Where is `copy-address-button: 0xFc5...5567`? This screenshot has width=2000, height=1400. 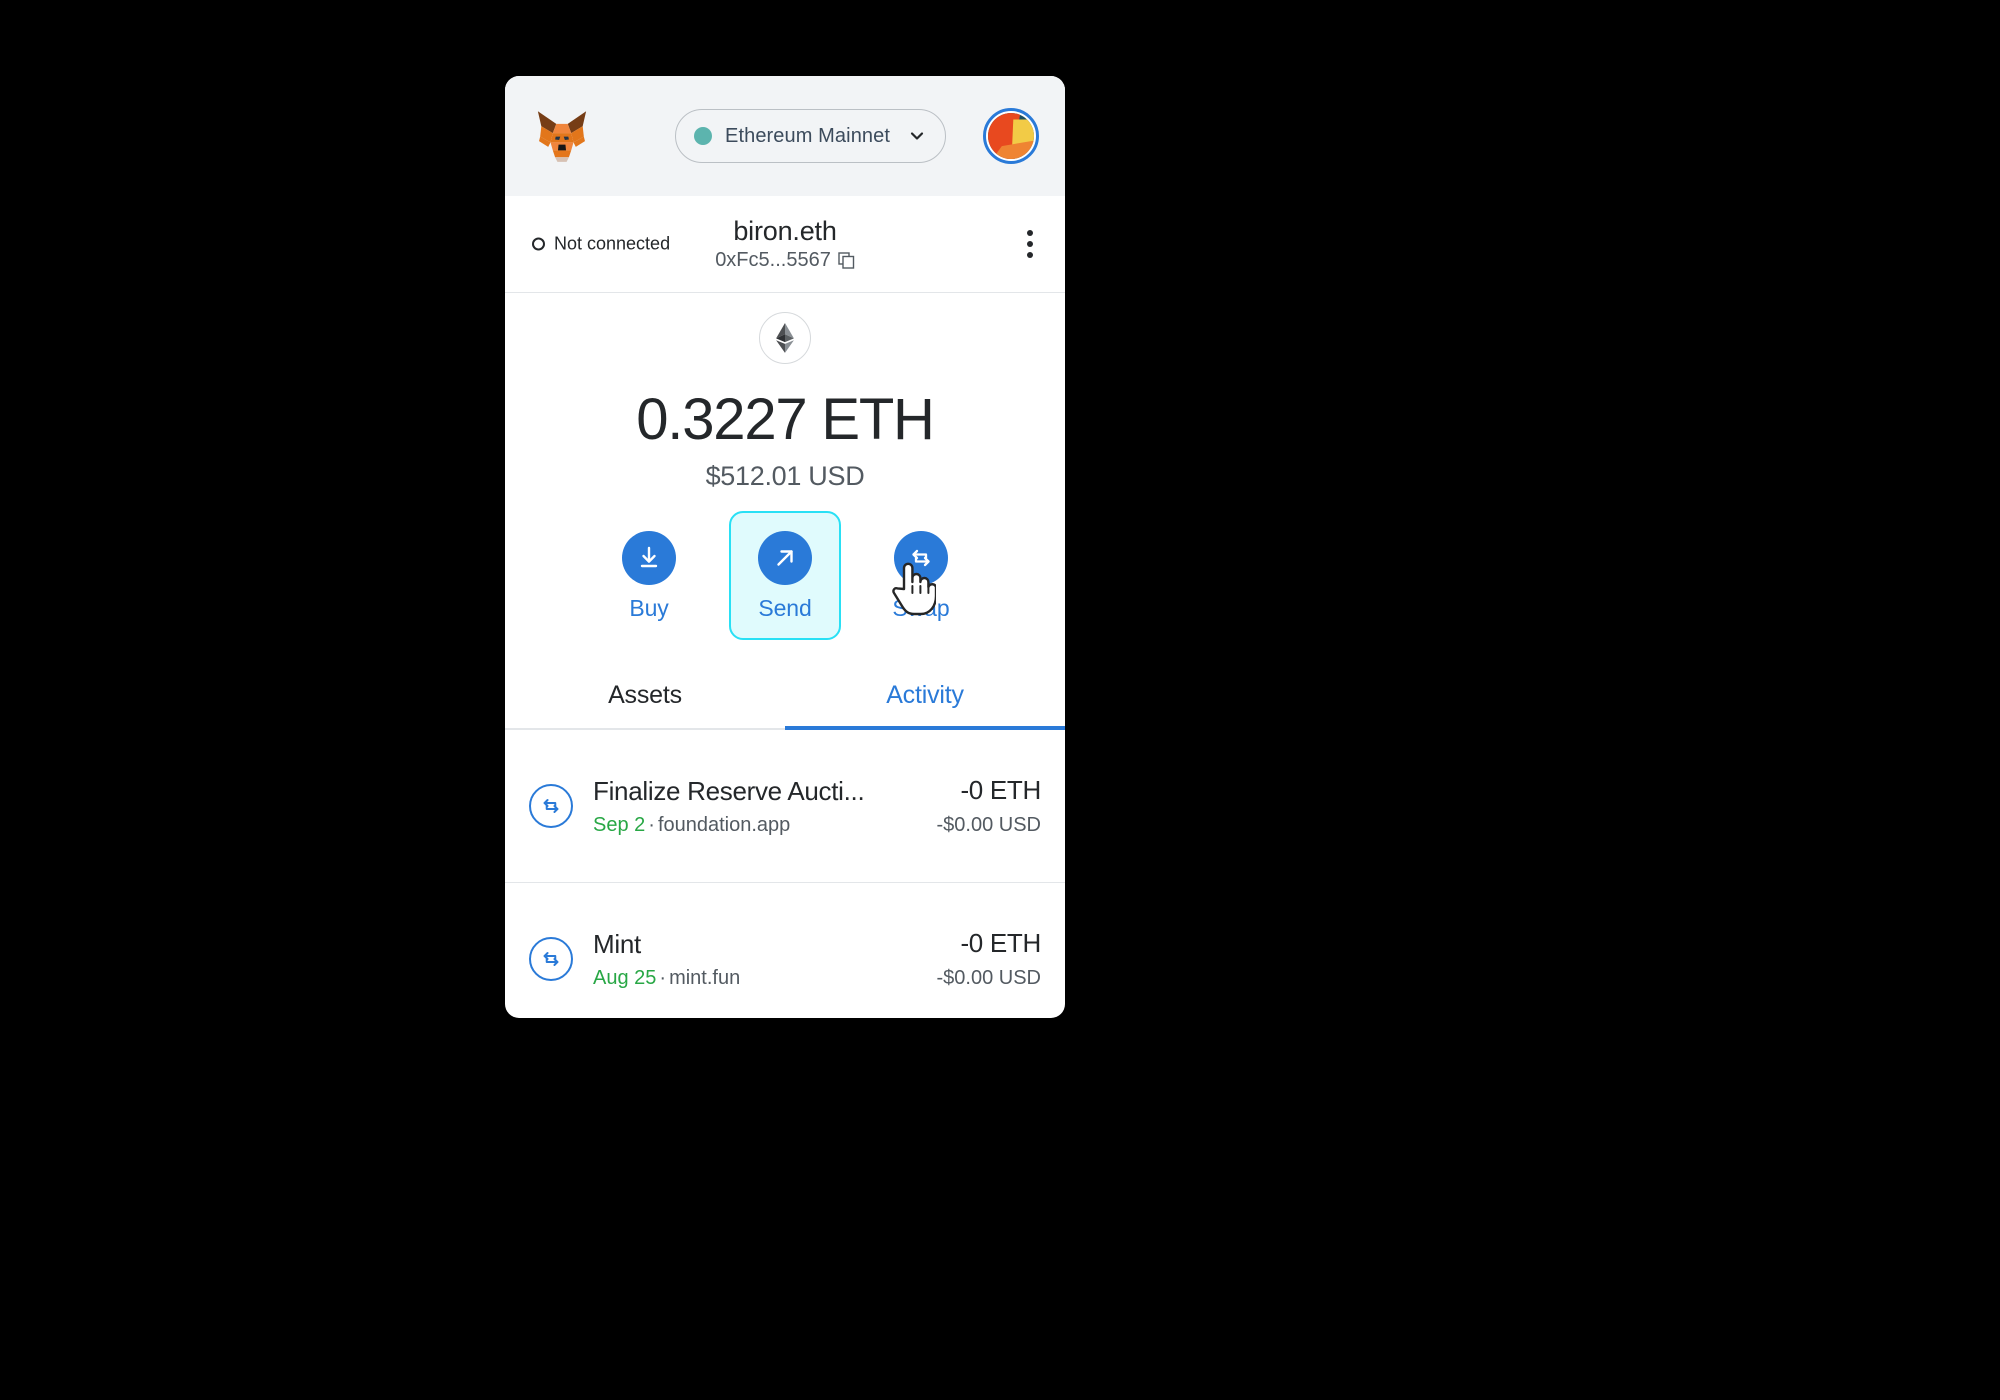 copy-address-button: 0xFc5...5567 is located at coordinates (785, 260).